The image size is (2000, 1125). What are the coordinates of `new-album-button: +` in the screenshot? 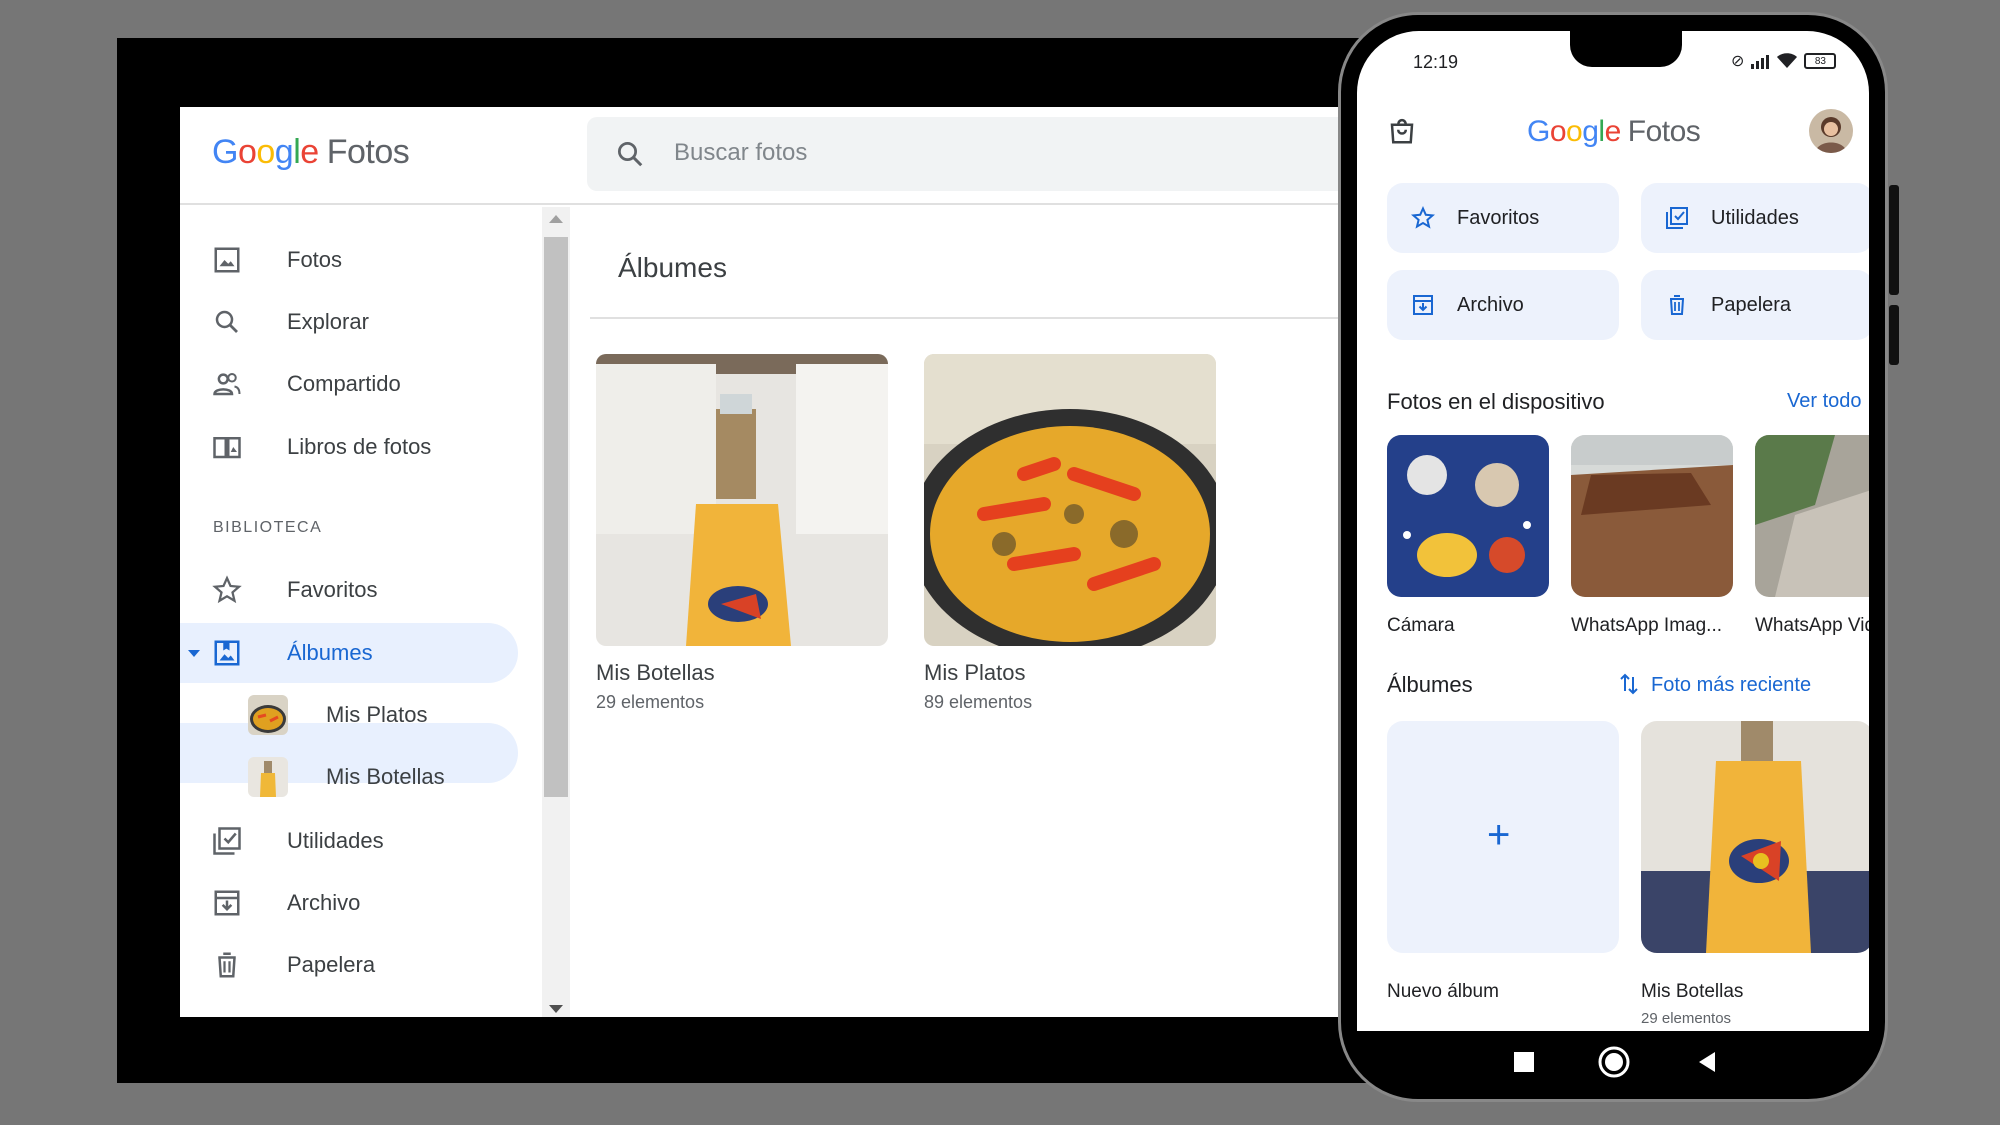 It's located at (1503, 837).